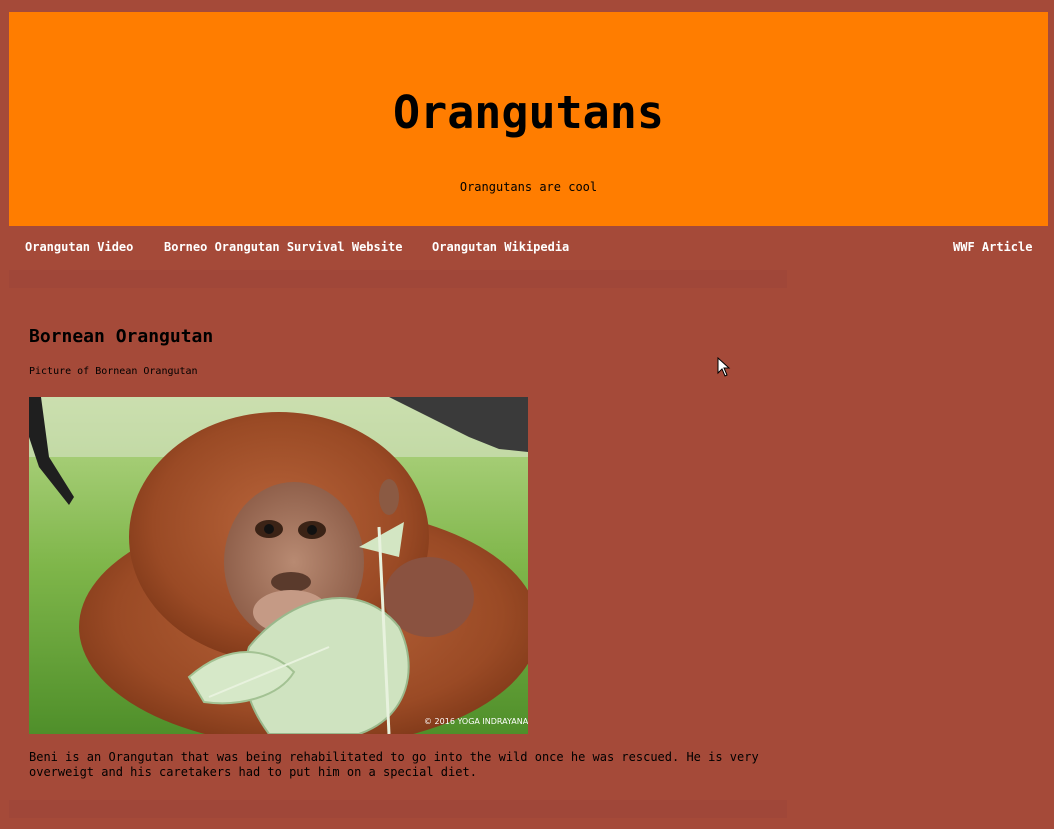 The width and height of the screenshot is (1054, 829). Describe the element at coordinates (528, 187) in the screenshot. I see `page-subtitle: Orangutans are cool` at that location.